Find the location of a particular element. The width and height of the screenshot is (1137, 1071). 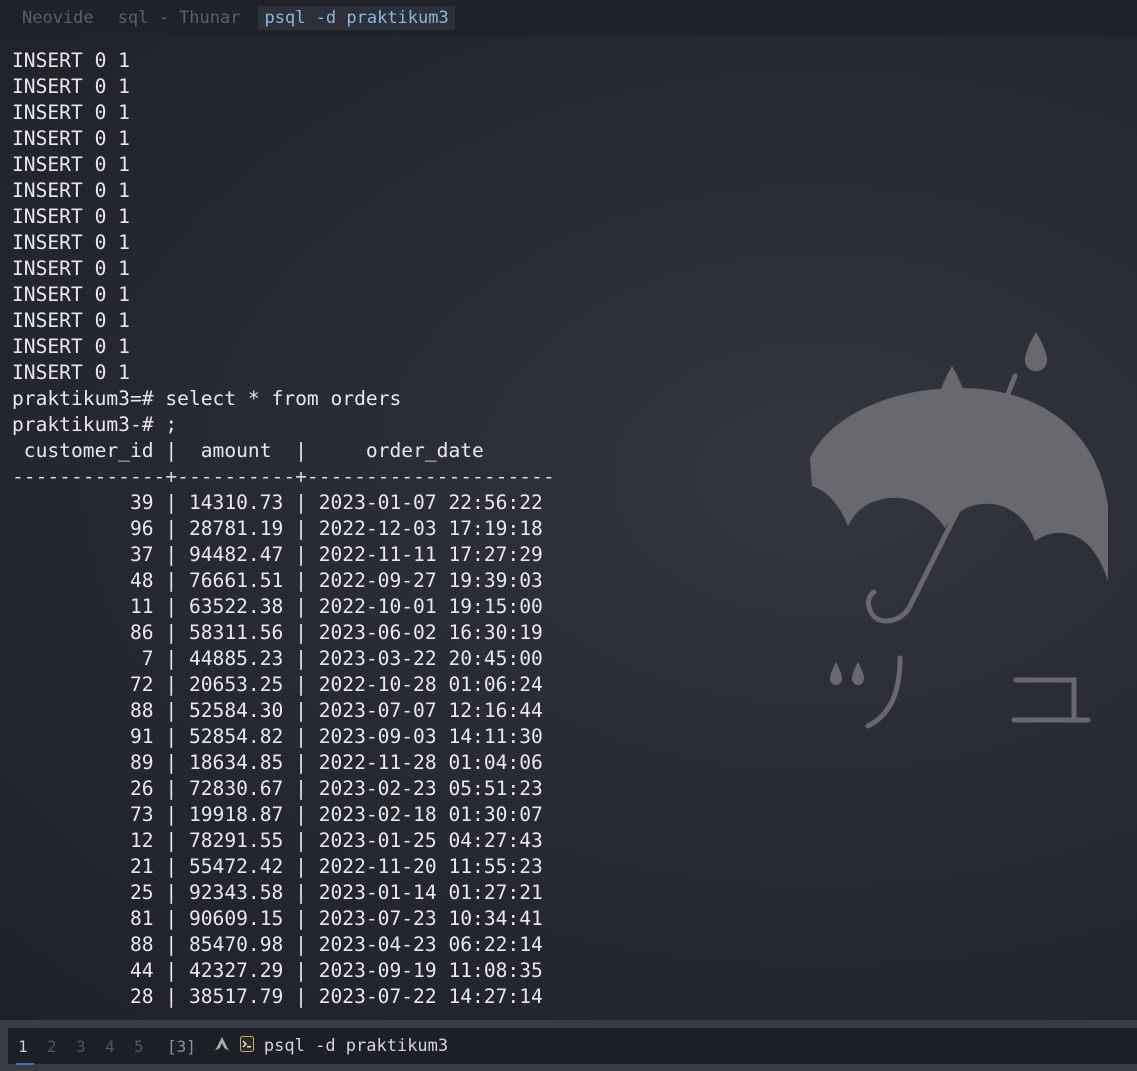

table-row: 28 | 38517.79 | 2023-07-22 14:27:14 is located at coordinates (283, 997).